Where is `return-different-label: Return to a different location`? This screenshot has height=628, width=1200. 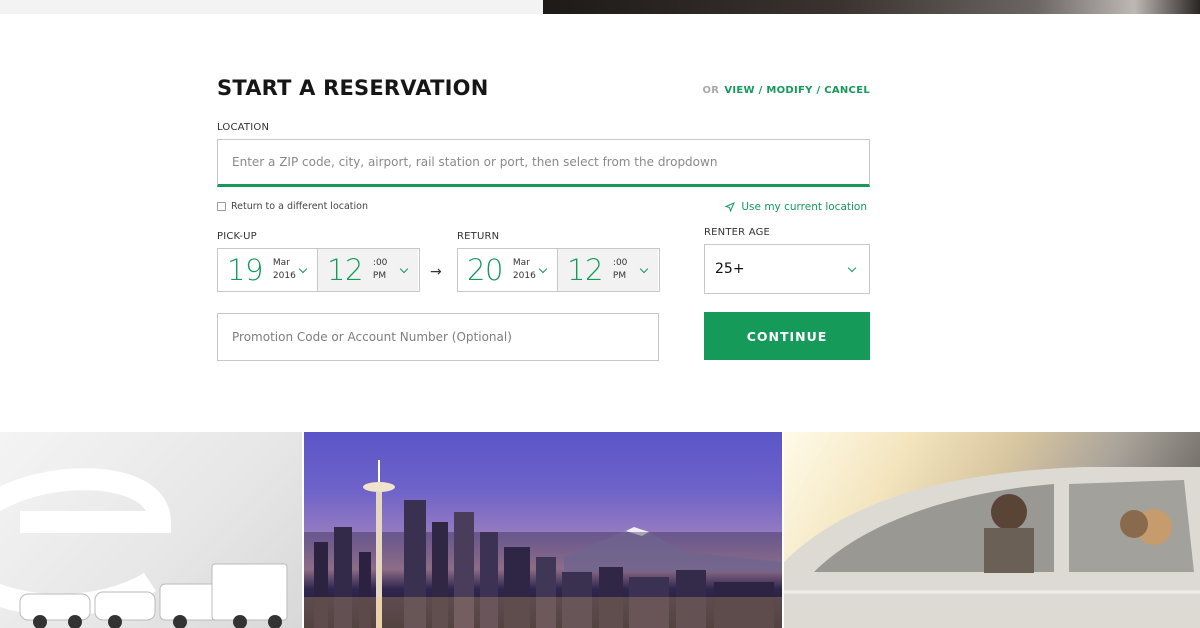 return-different-label: Return to a different location is located at coordinates (300, 206).